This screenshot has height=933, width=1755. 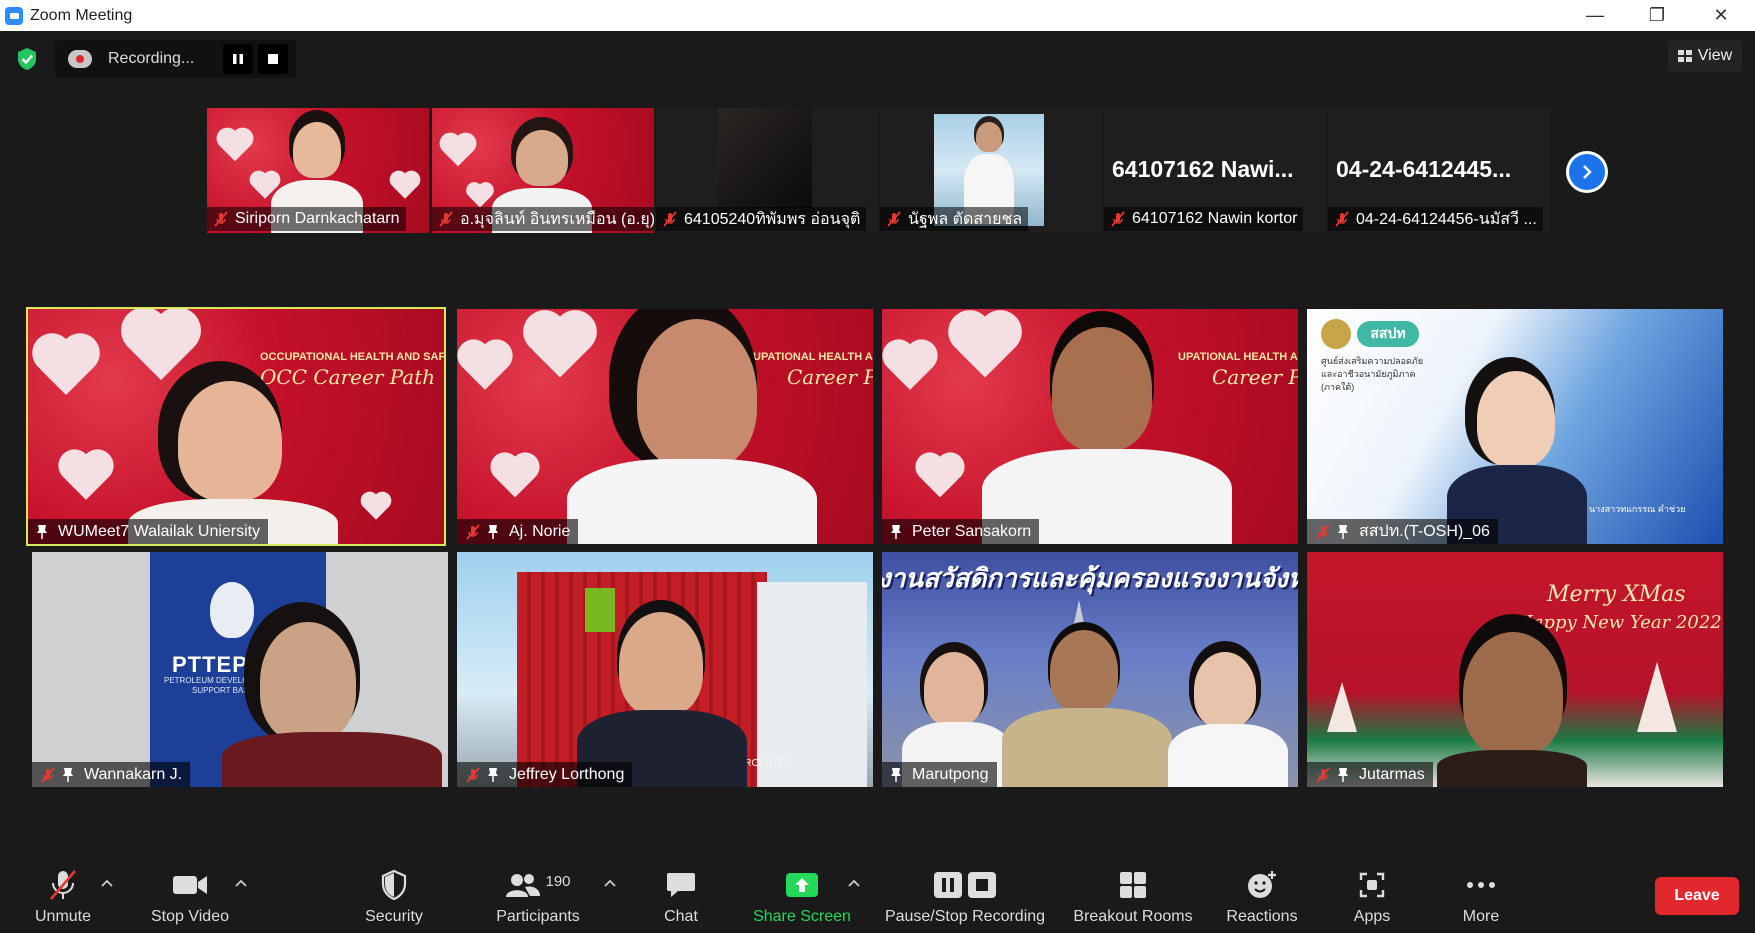 What do you see at coordinates (1133, 885) in the screenshot?
I see `breakout-rooms-icon` at bounding box center [1133, 885].